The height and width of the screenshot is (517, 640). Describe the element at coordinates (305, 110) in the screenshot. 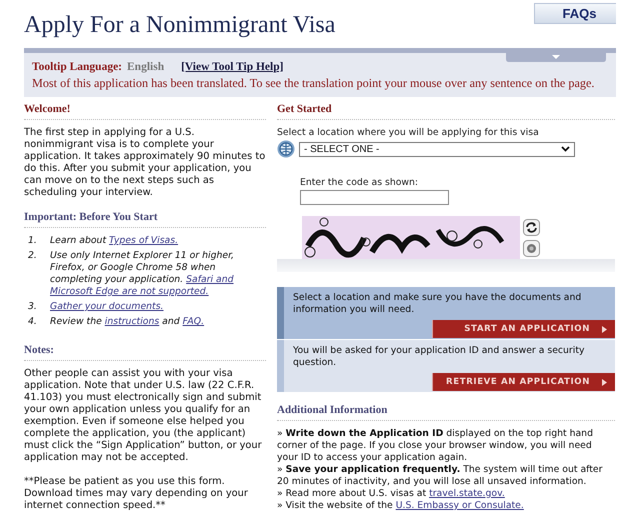

I see `section-heading: Get Started` at that location.